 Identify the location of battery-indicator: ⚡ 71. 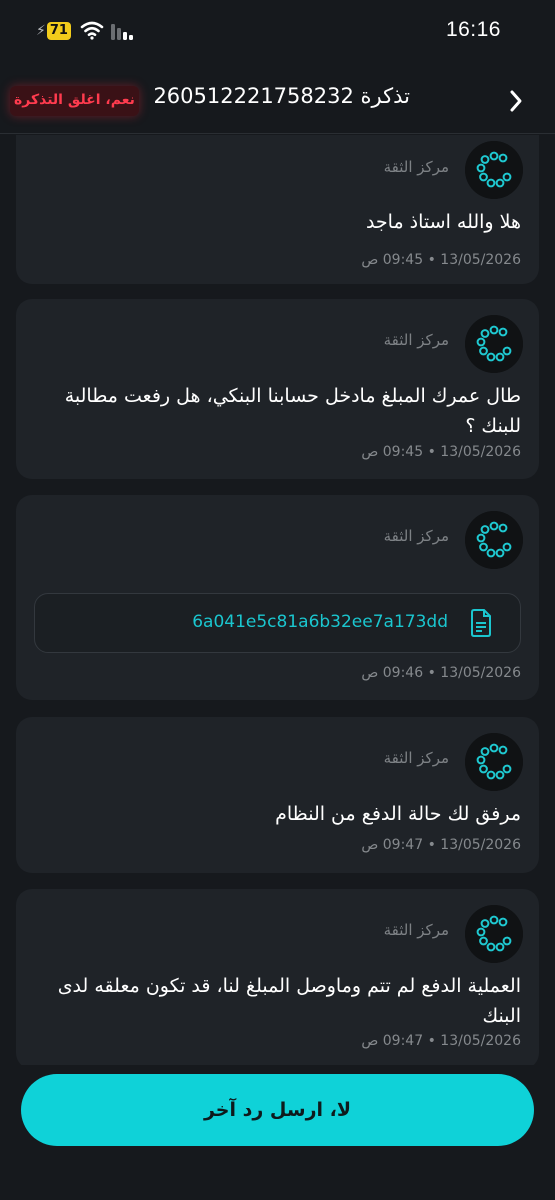
(54, 31).